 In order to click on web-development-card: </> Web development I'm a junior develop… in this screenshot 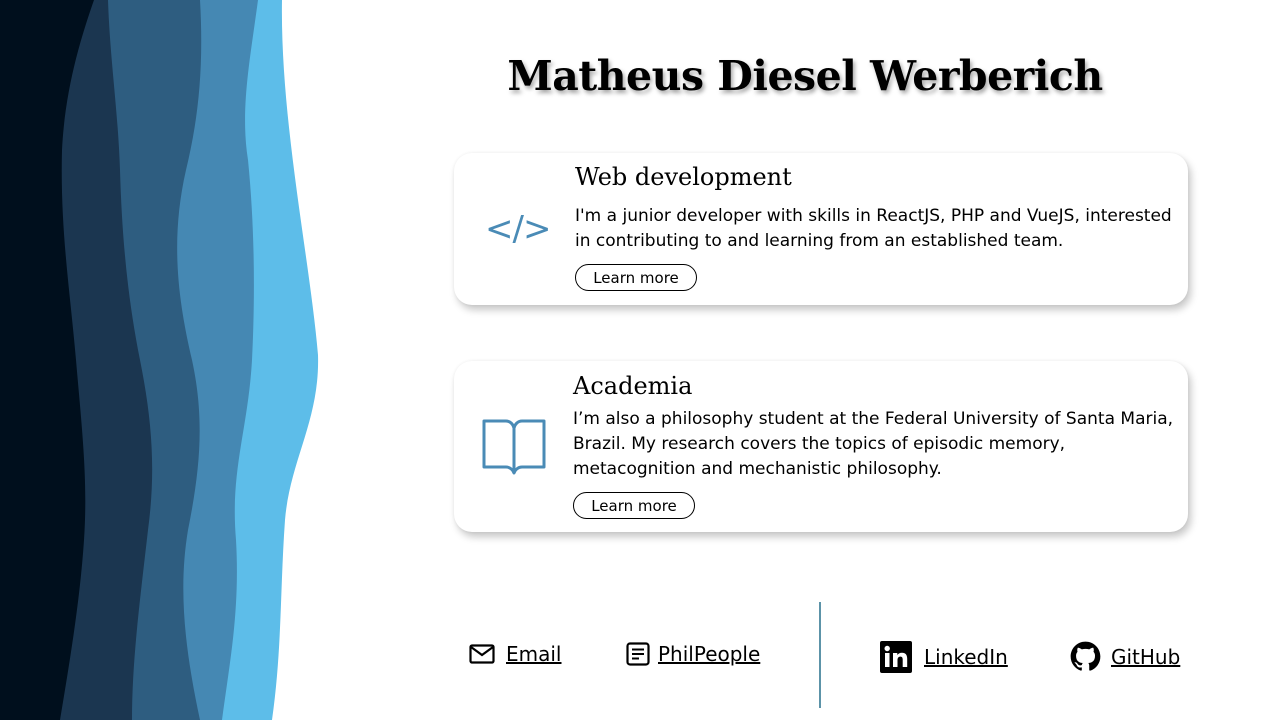, I will do `click(821, 229)`.